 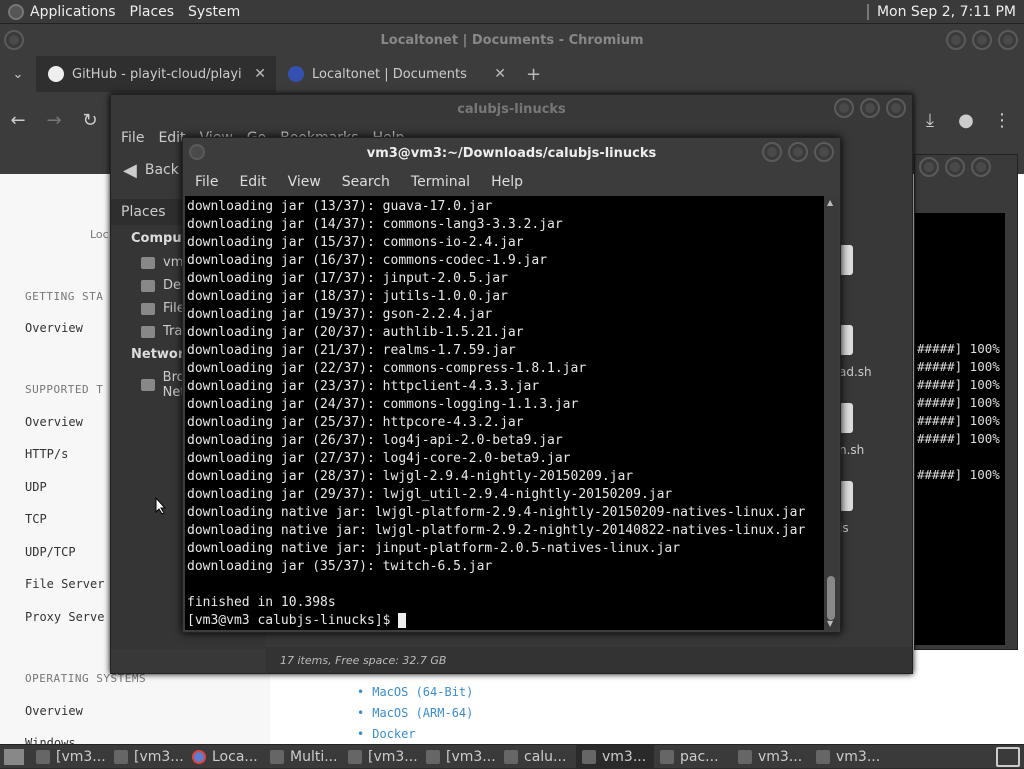 What do you see at coordinates (512, 40) in the screenshot?
I see `chromium-titlebar: Localtonet | Documents - Chromium` at bounding box center [512, 40].